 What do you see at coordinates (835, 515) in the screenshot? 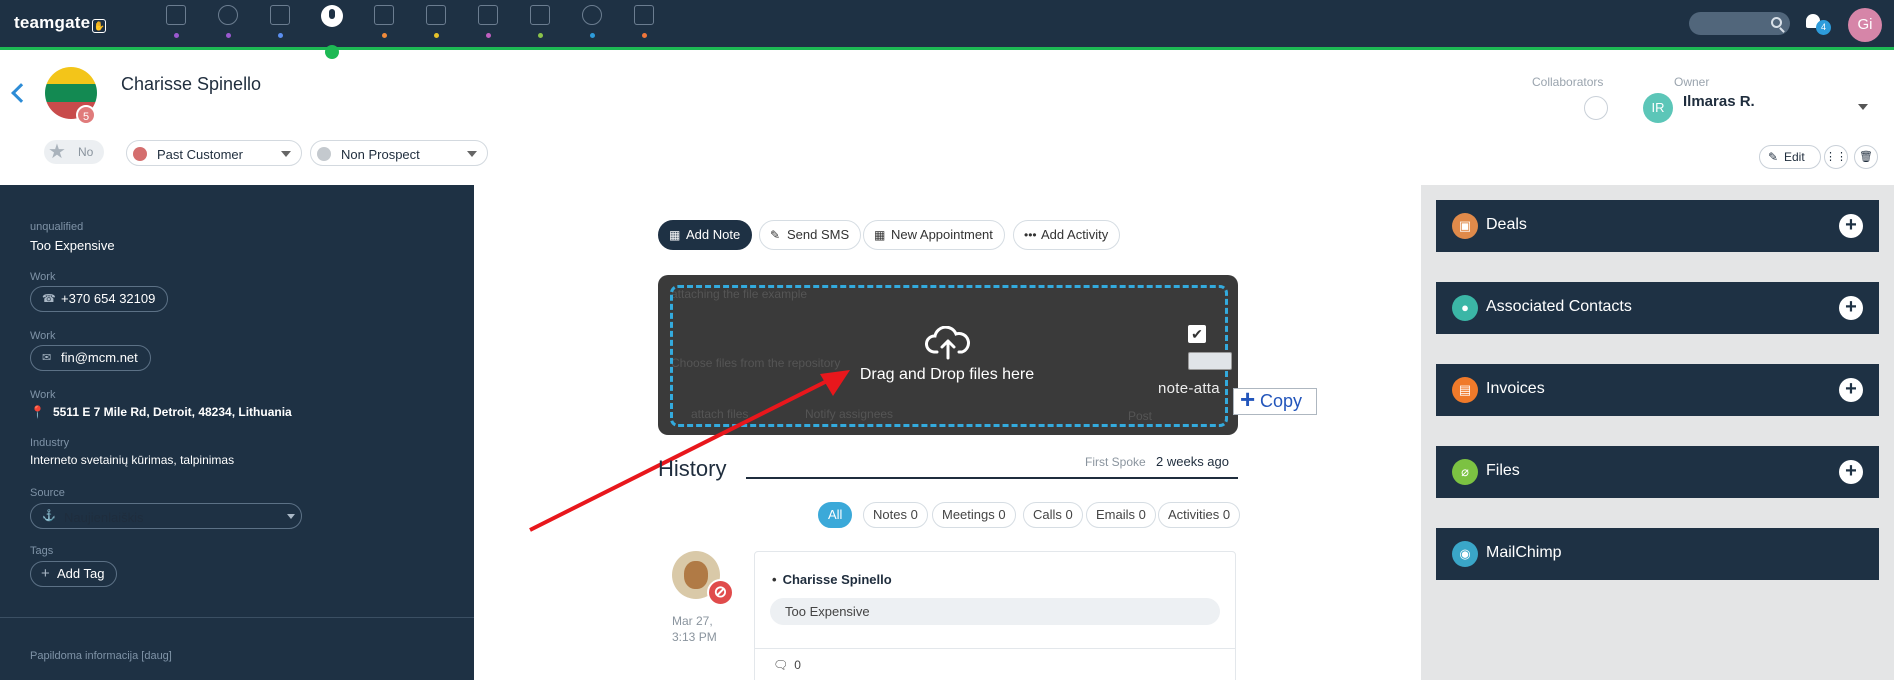
I see `filter-all: All` at bounding box center [835, 515].